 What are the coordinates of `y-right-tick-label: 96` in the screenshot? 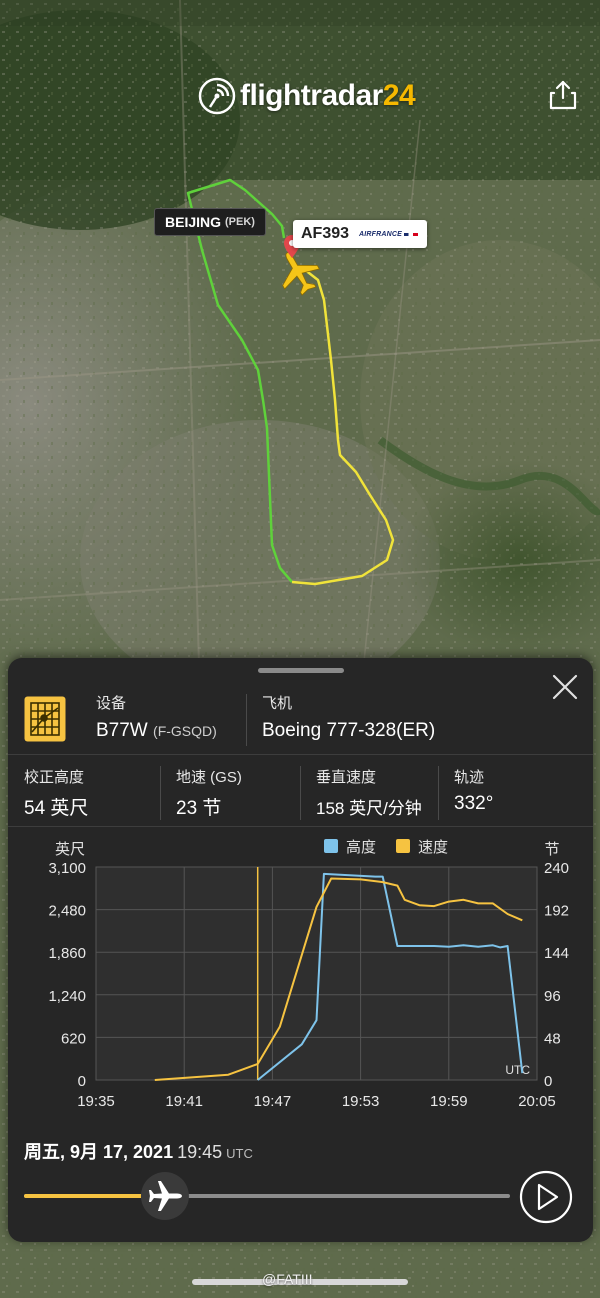 It's located at (552, 996).